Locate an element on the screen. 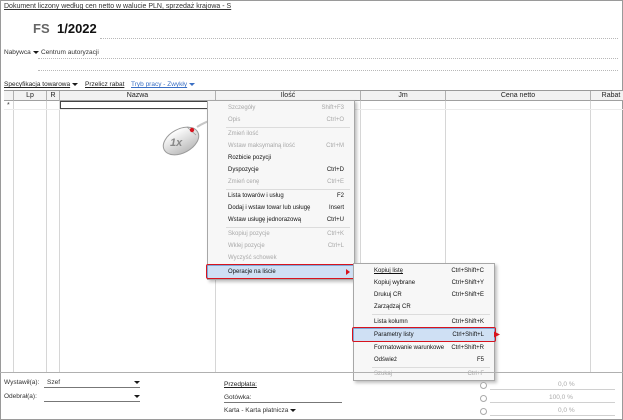 Image resolution: width=623 pixels, height=420 pixels. menu-item-products-list: Lista towarów i usług F2 is located at coordinates (281, 196).